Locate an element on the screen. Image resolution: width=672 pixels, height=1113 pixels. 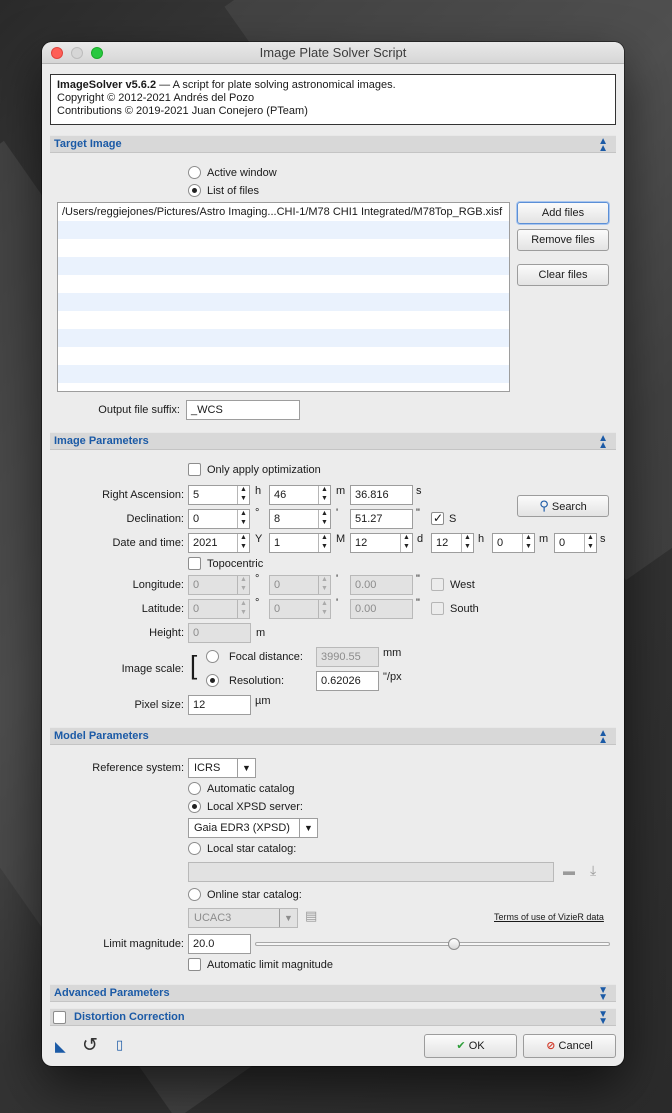
latitude-minutes-spinbox: 0 ▲ ▼ is located at coordinates (300, 609).